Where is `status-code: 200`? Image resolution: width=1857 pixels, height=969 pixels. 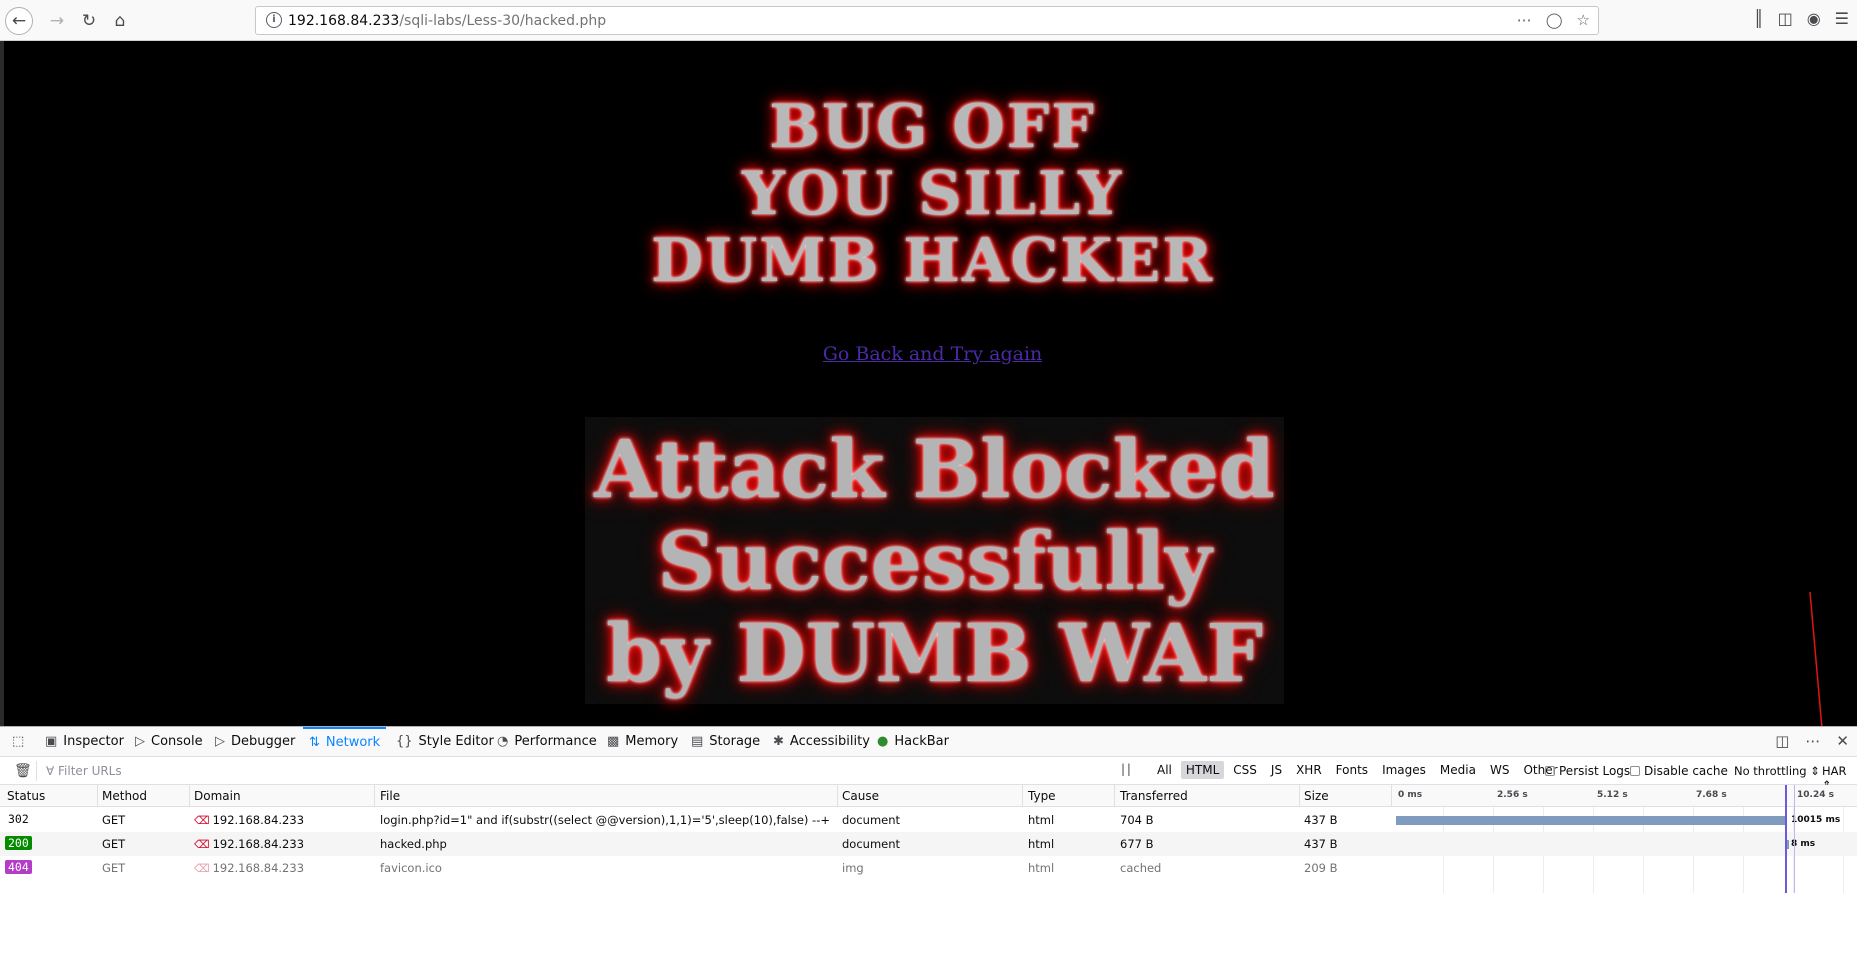 status-code: 200 is located at coordinates (18, 843).